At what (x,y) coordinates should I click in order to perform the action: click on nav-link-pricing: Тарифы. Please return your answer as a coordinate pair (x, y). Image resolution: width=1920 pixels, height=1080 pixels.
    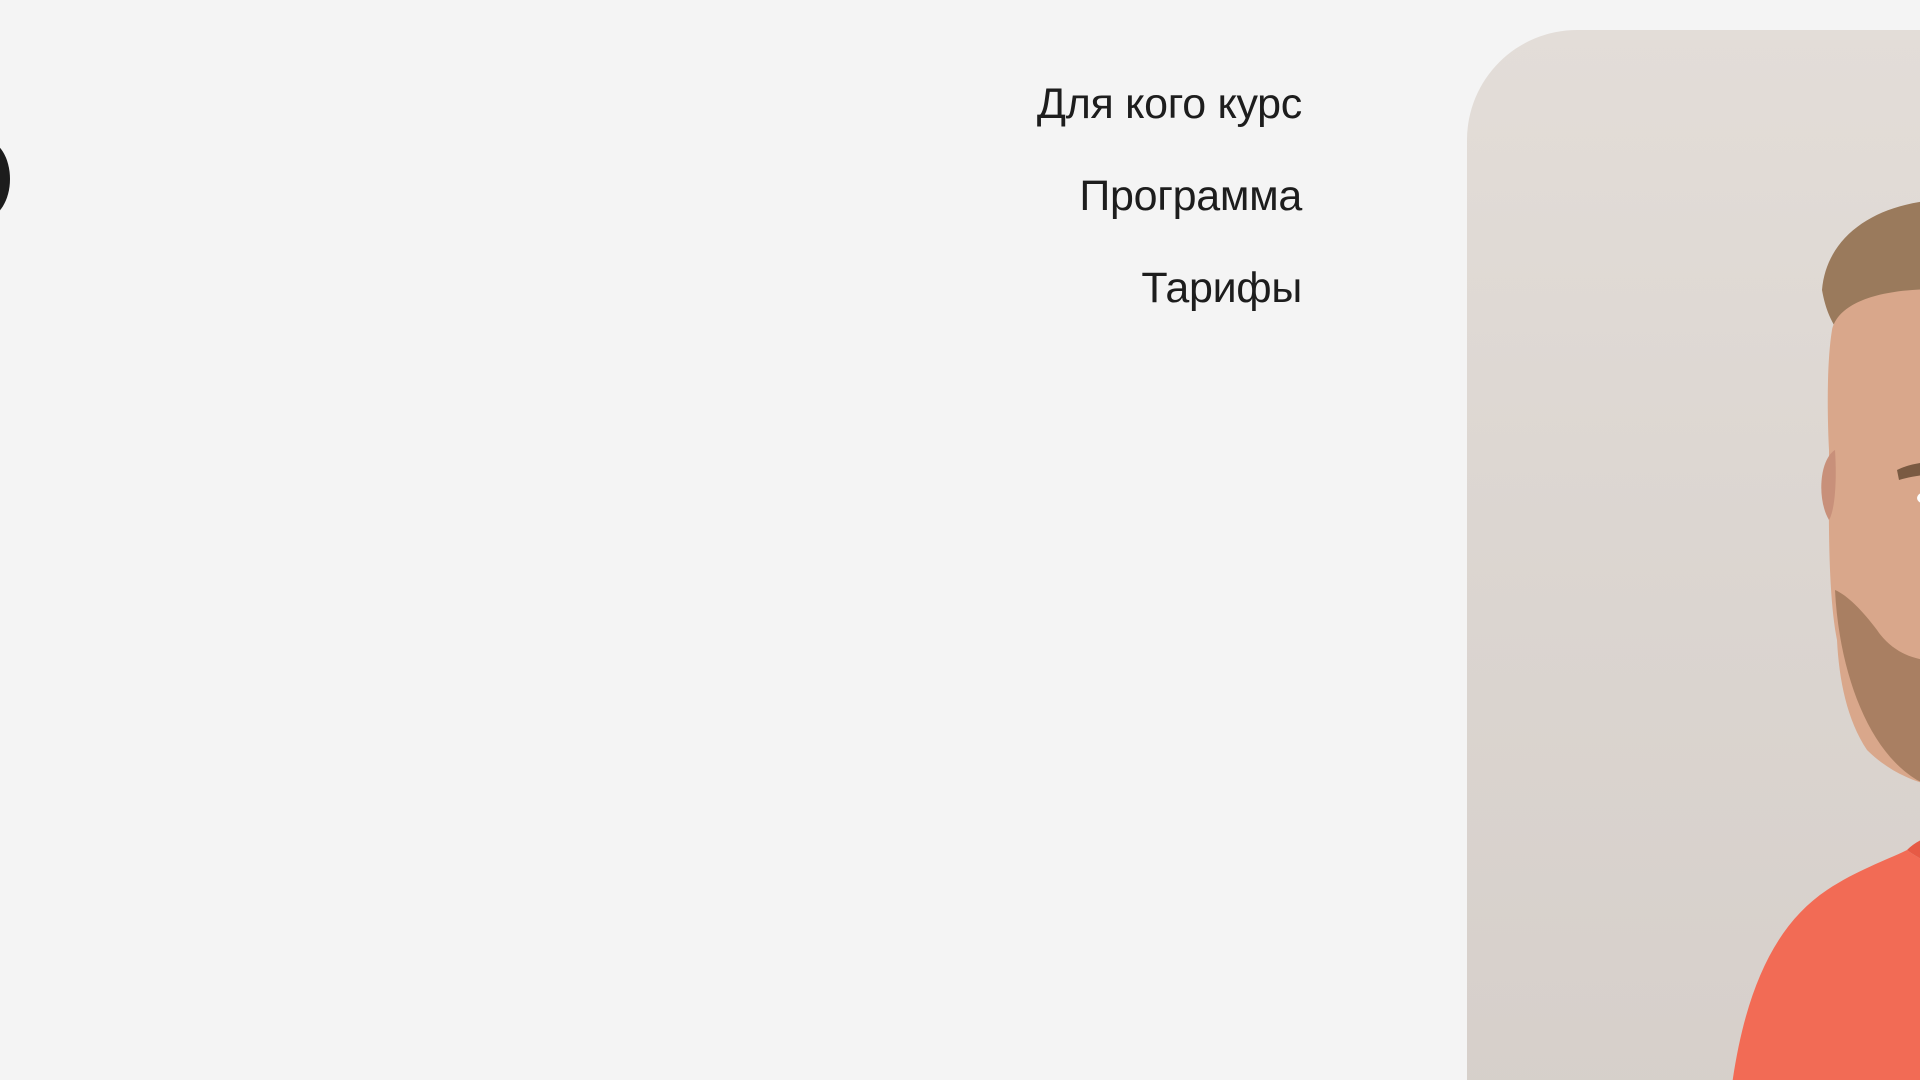
    Looking at the image, I should click on (1221, 288).